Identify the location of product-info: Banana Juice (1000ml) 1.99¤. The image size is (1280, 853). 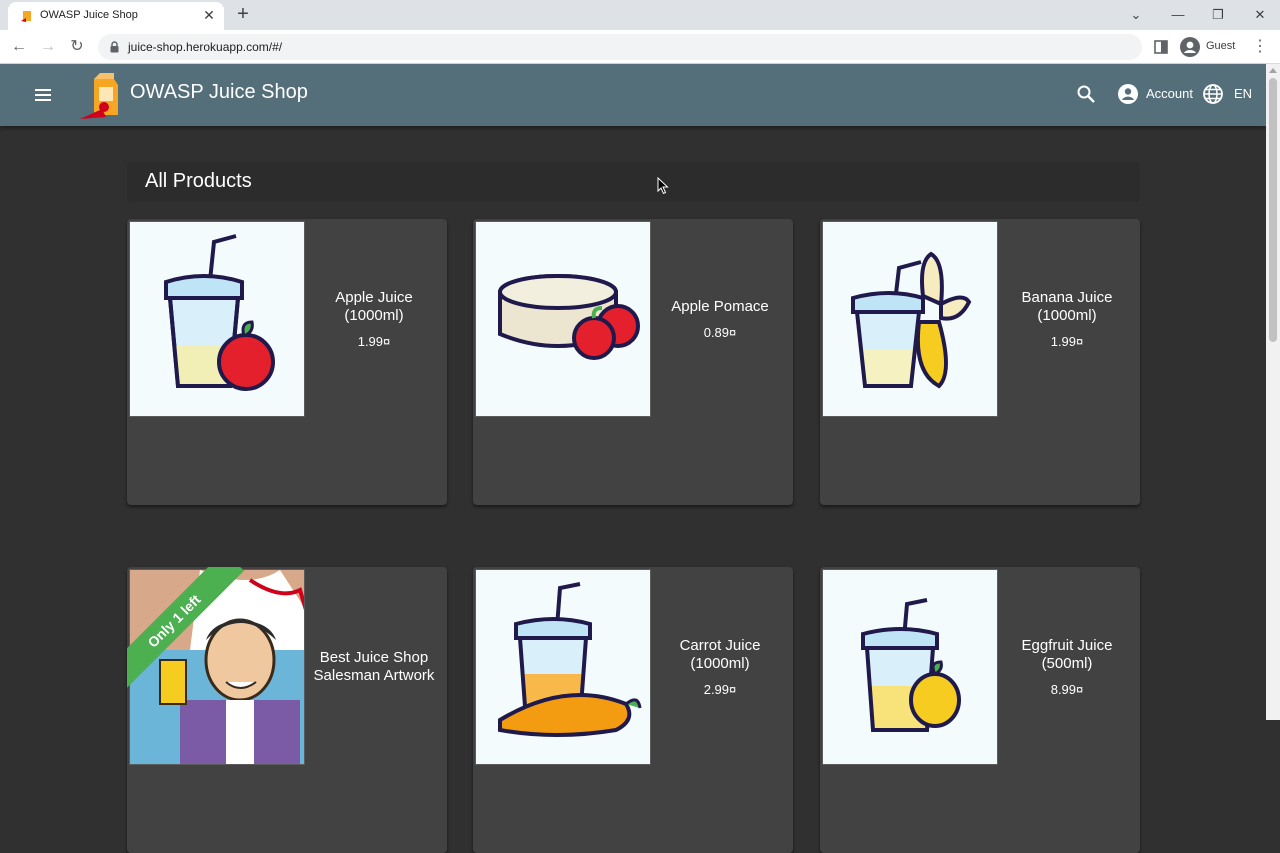
(1067, 319).